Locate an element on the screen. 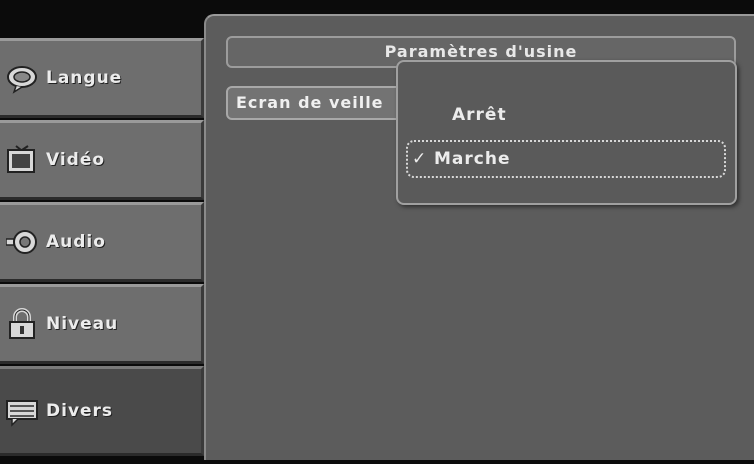  sidebar-item-audio: Audio is located at coordinates (102, 242).